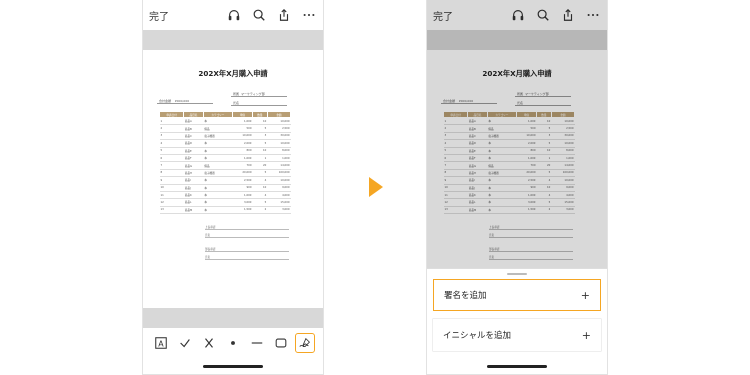 The image size is (750, 375). Describe the element at coordinates (477, 165) in the screenshot. I see `table-cell: 商品G` at that location.